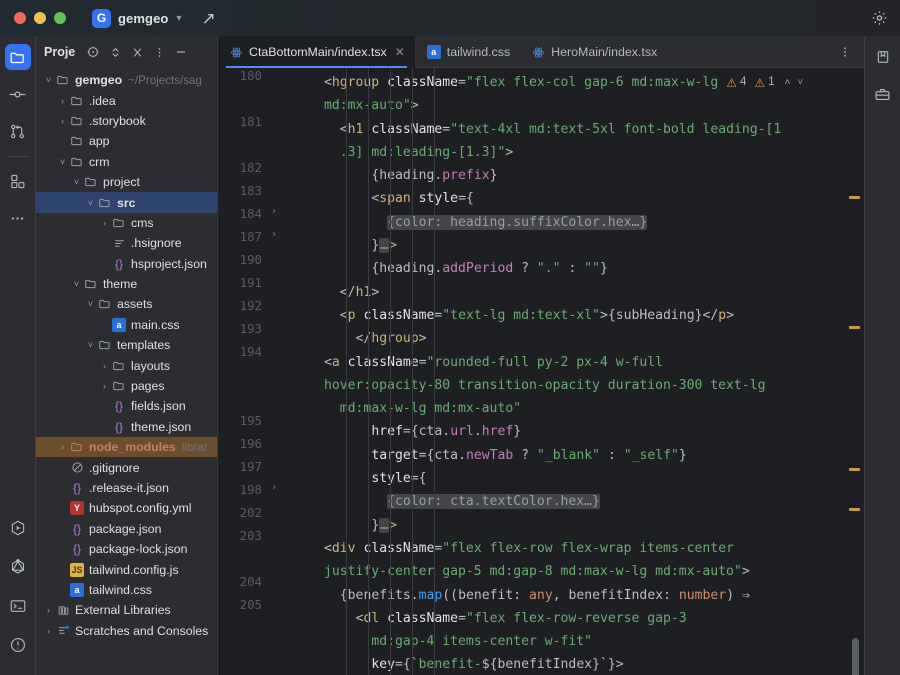 The image size is (900, 675). I want to click on tree-item: ˅ project, so click(126, 182).